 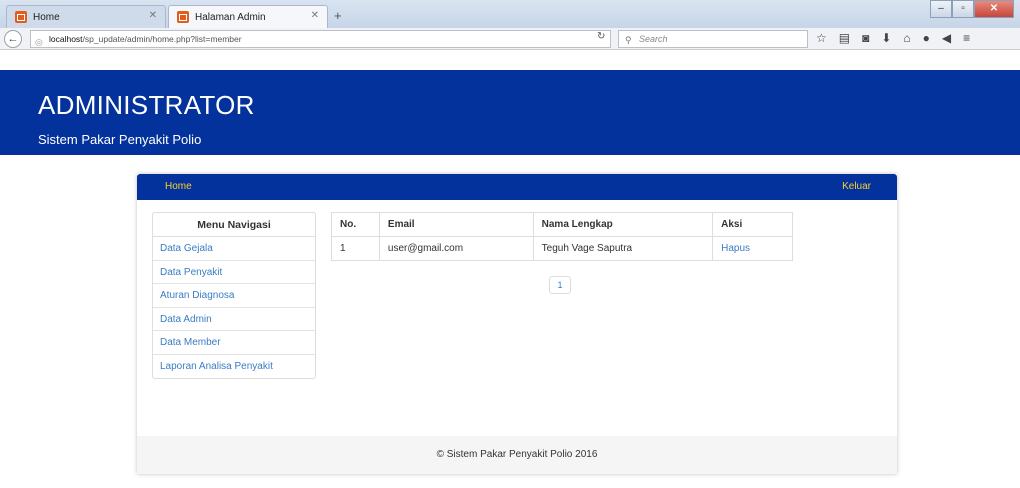 What do you see at coordinates (946, 38) in the screenshot?
I see `send-icon: ◀` at bounding box center [946, 38].